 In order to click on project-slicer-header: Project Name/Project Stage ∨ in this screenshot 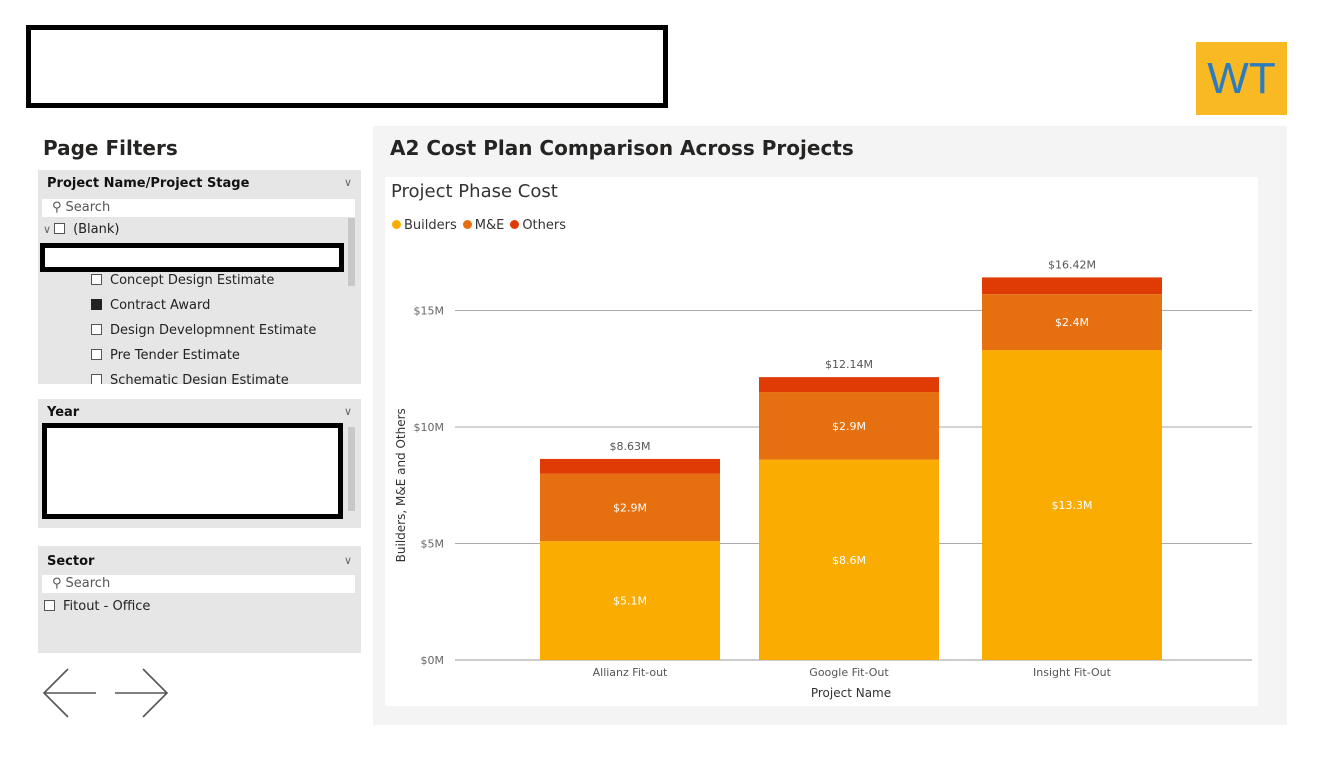, I will do `click(199, 185)`.